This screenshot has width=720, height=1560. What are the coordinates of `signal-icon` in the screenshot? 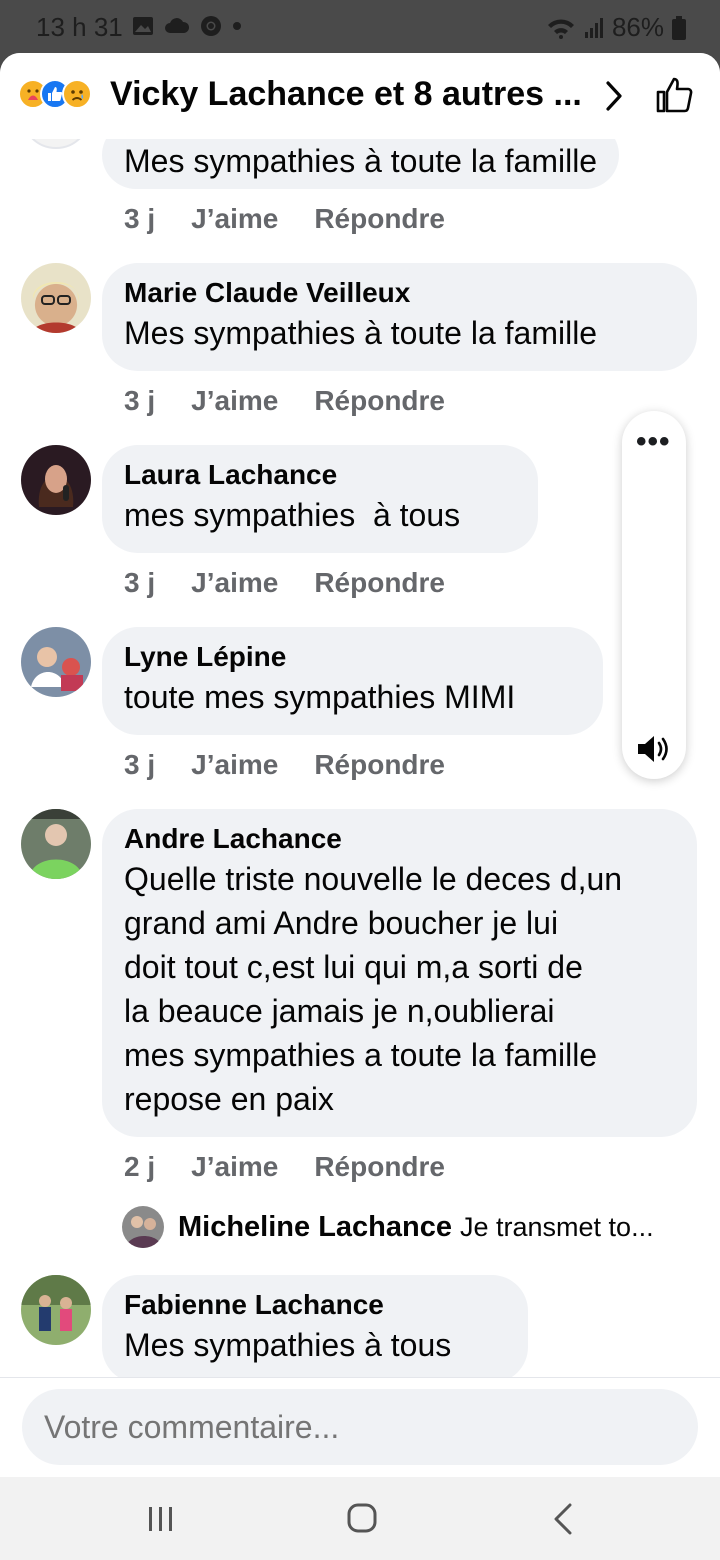 It's located at (593, 27).